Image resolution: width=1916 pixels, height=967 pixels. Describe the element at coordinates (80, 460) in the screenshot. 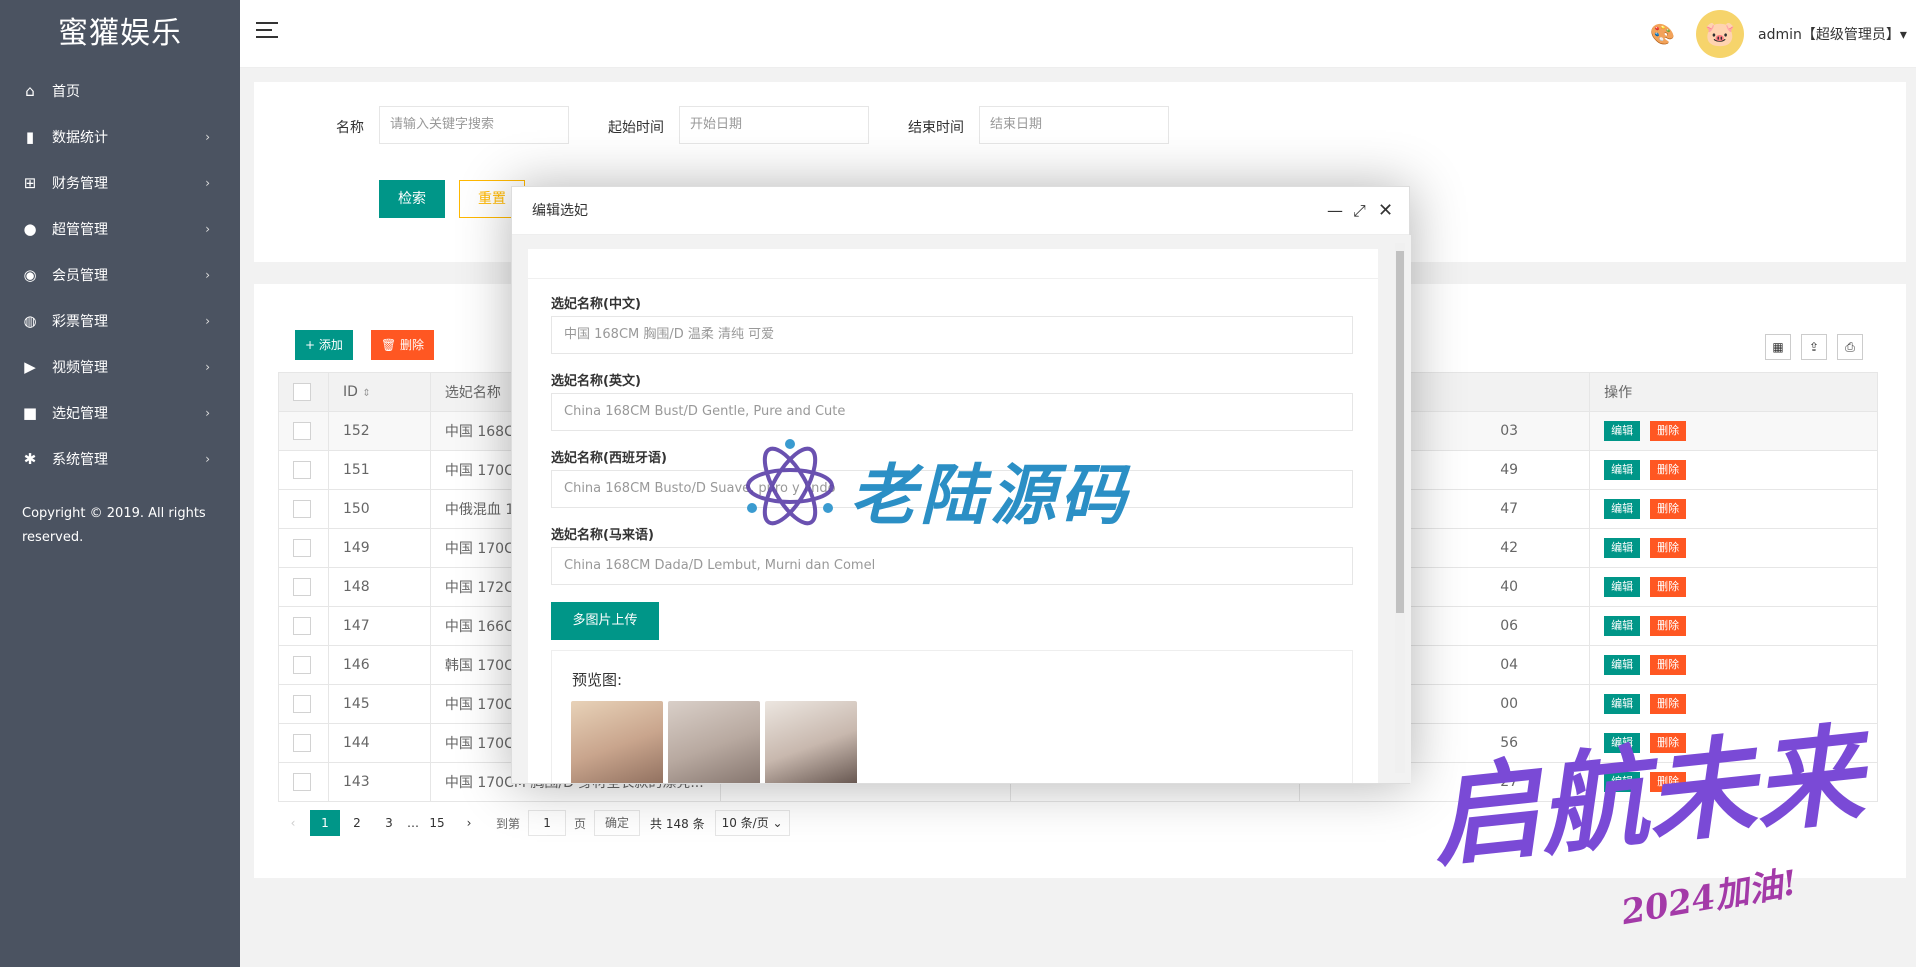

I see `sidebar-item-label: 系统管理` at that location.